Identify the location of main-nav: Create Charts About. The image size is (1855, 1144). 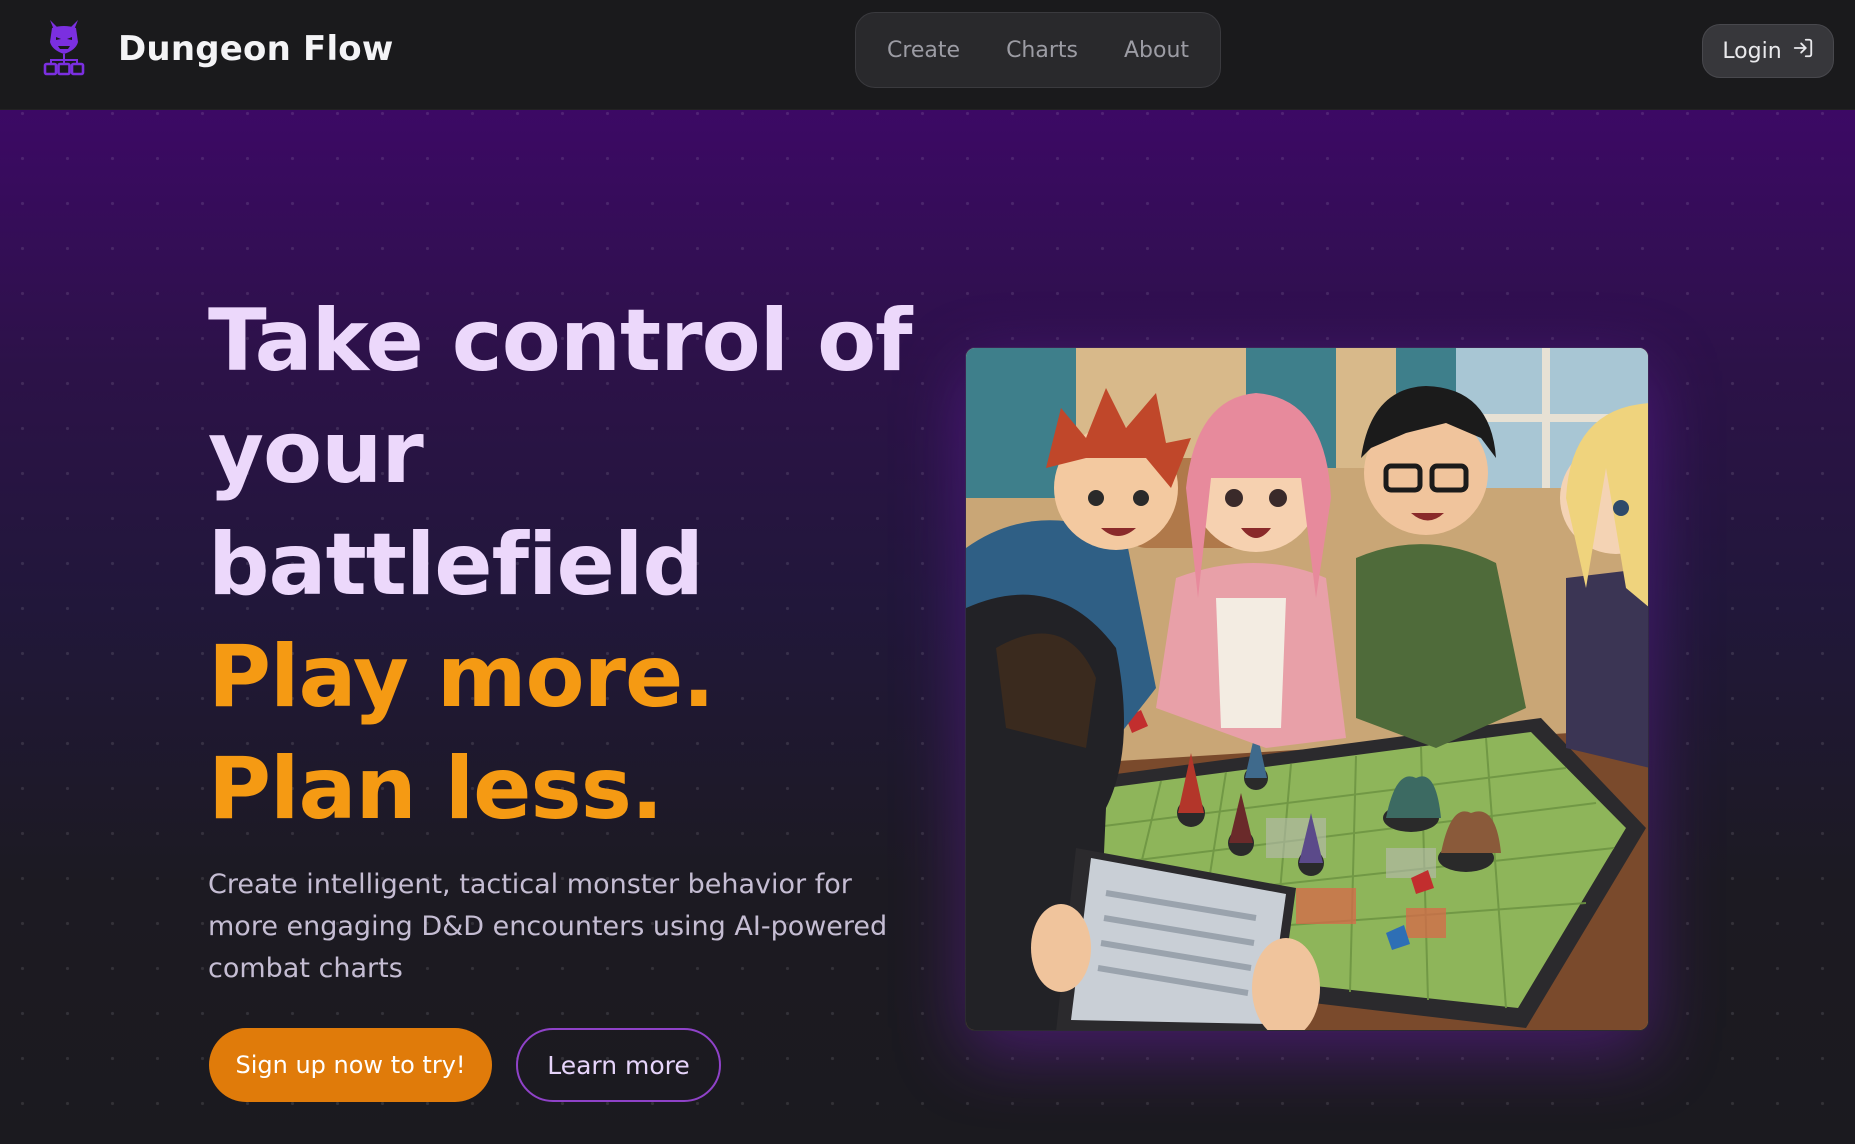
(1038, 50).